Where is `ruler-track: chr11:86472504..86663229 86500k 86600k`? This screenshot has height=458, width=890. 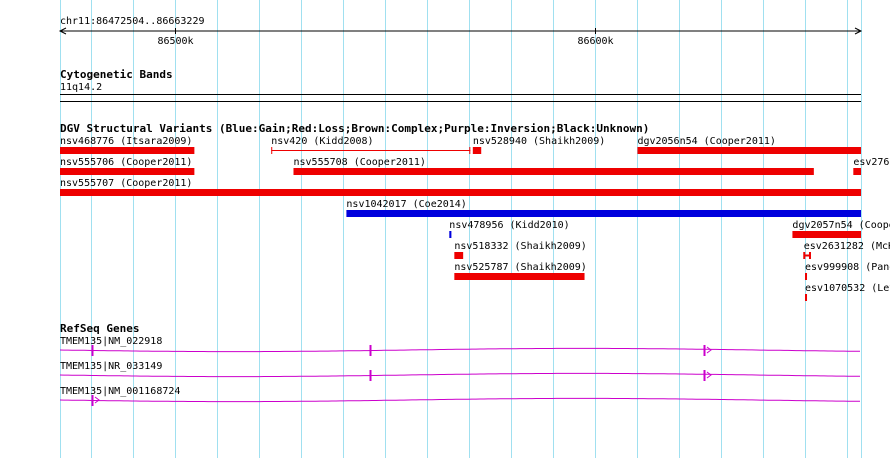
ruler-track: chr11:86472504..86663229 86500k 86600k is located at coordinates (460, 31).